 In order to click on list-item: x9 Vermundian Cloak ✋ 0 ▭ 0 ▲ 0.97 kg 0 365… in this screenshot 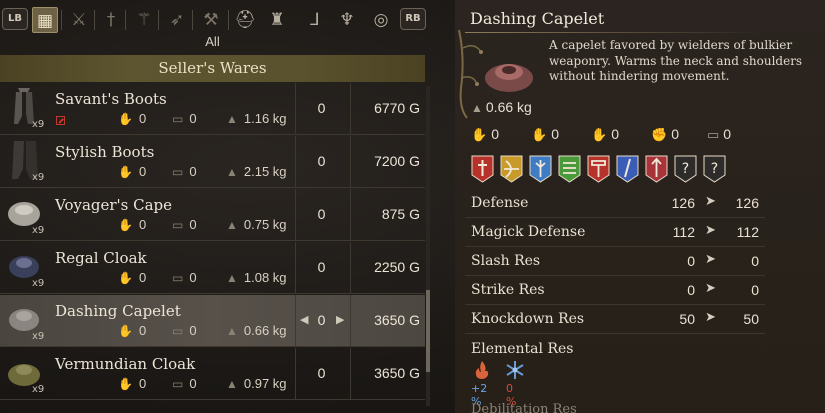, I will do `click(212, 374)`.